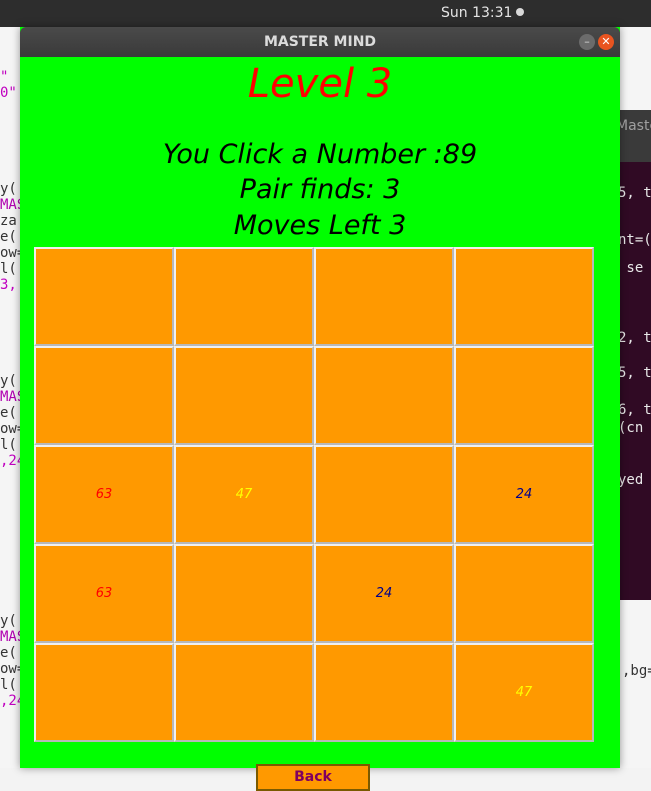  What do you see at coordinates (634, 410) in the screenshot?
I see `terminal-line: 6, t` at bounding box center [634, 410].